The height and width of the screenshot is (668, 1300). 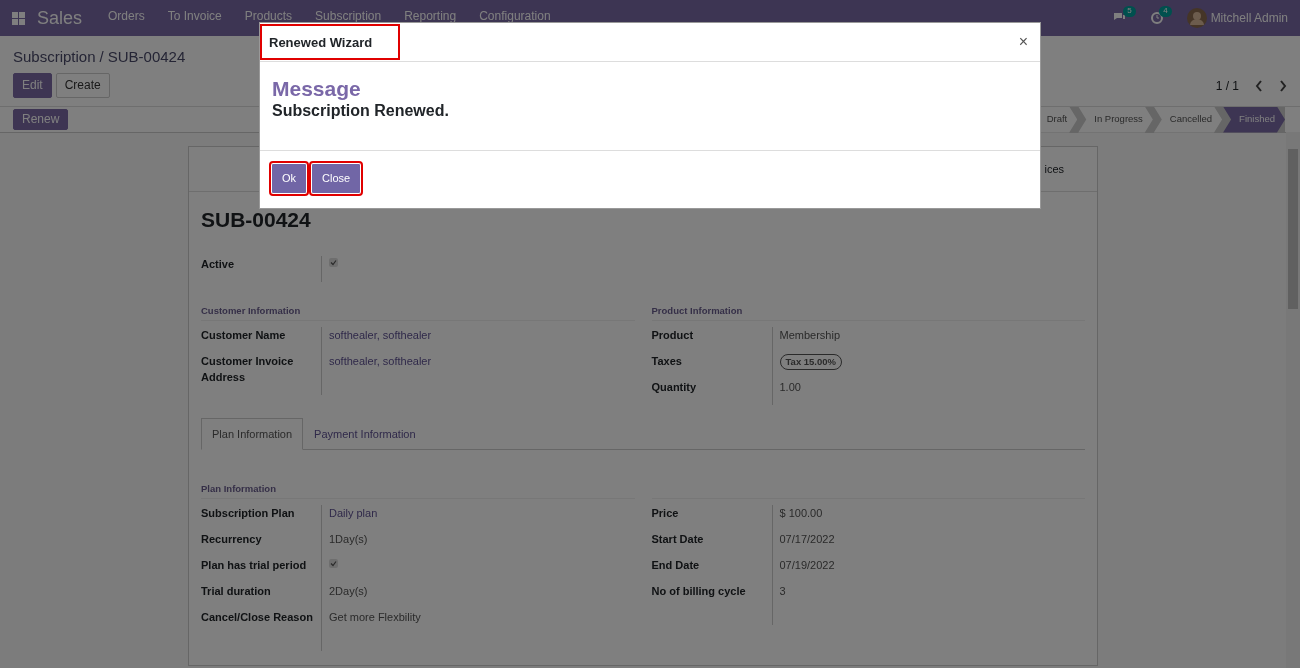 I want to click on group-heading: Plan Information, so click(x=418, y=491).